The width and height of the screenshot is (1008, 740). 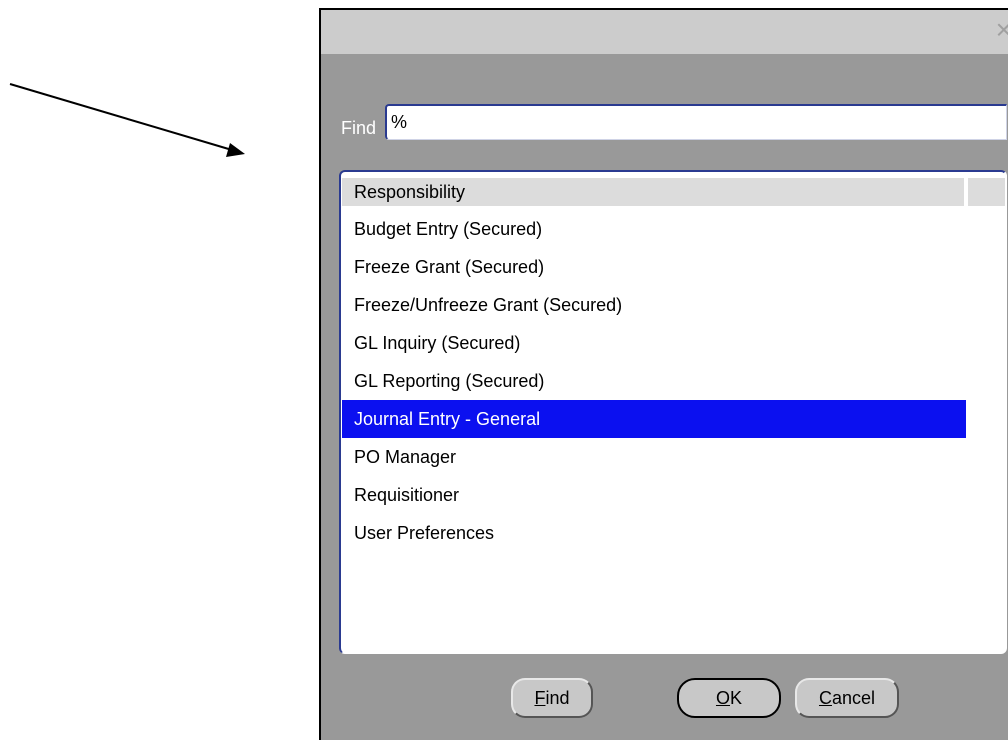 I want to click on list-item: PO Manager, so click(x=654, y=457).